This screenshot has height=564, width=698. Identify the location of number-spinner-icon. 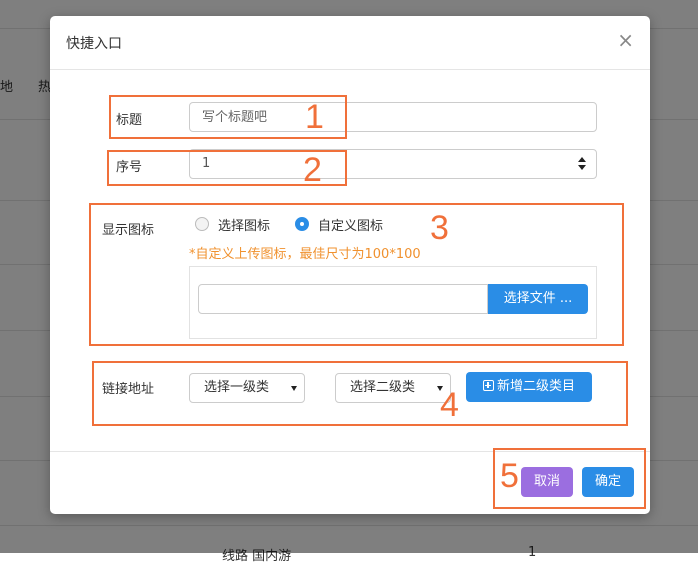
(582, 164).